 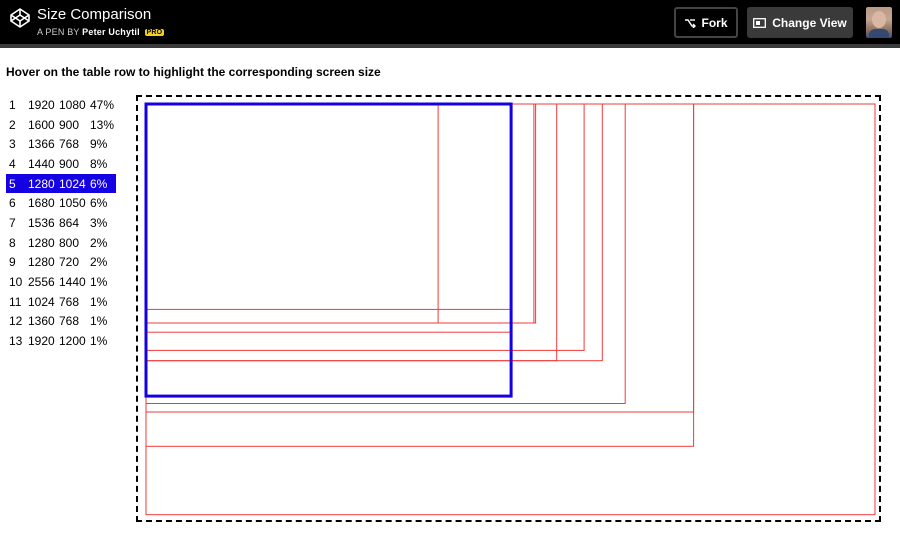 What do you see at coordinates (12, 144) in the screenshot?
I see `rank-cell: 3` at bounding box center [12, 144].